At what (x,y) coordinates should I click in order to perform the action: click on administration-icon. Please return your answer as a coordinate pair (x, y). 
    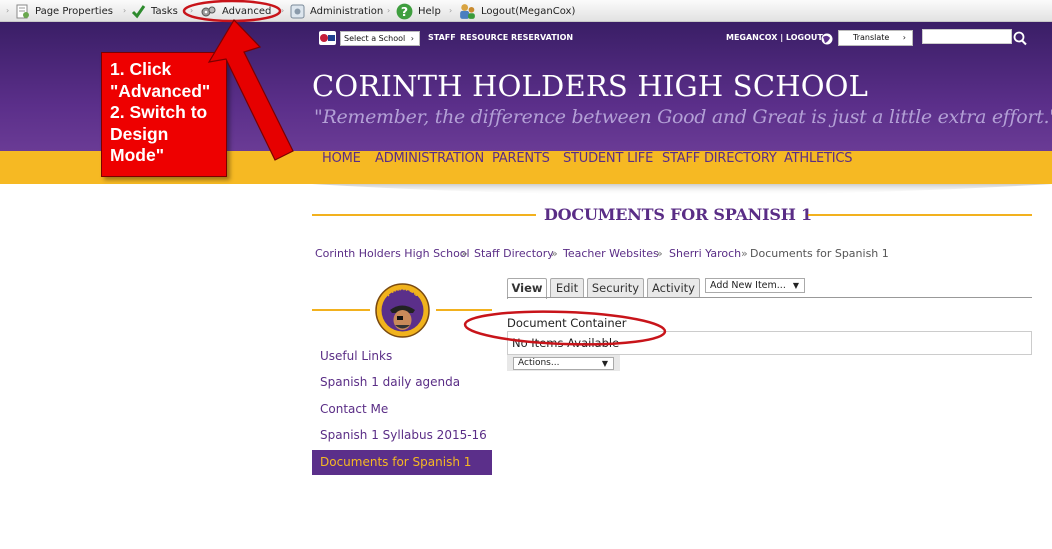
    Looking at the image, I should click on (297, 11).